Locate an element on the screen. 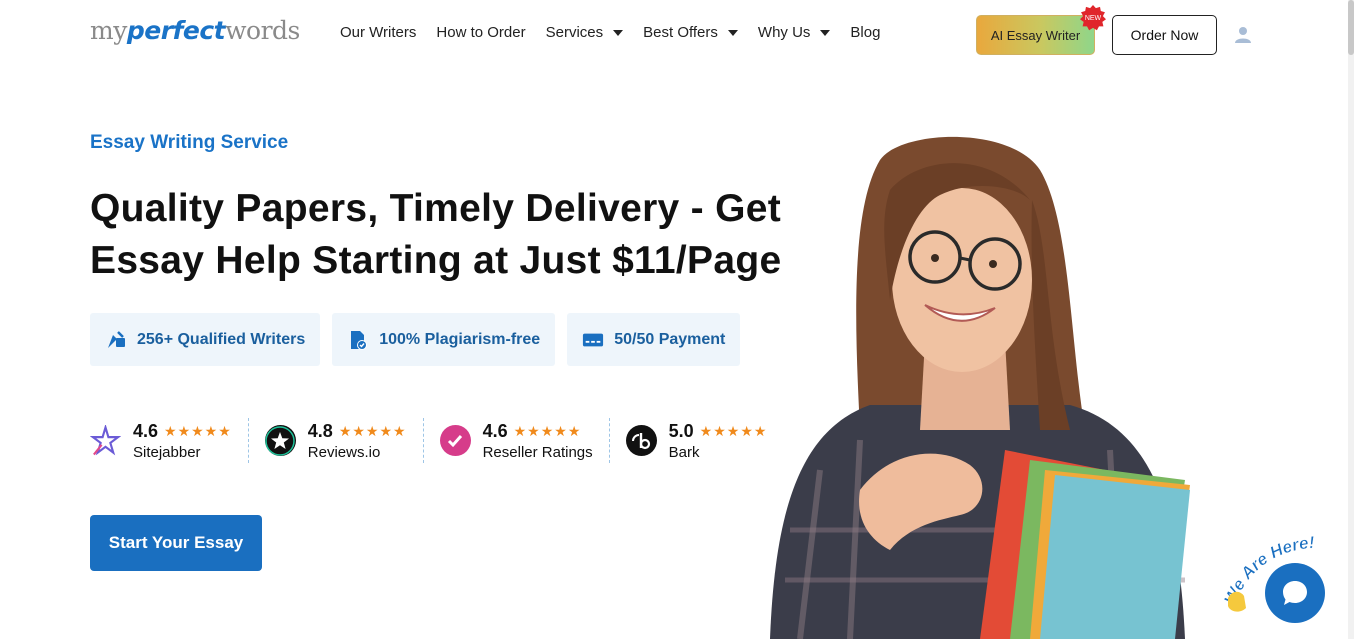 The image size is (1354, 639). bark-logo-icon is located at coordinates (641, 440).